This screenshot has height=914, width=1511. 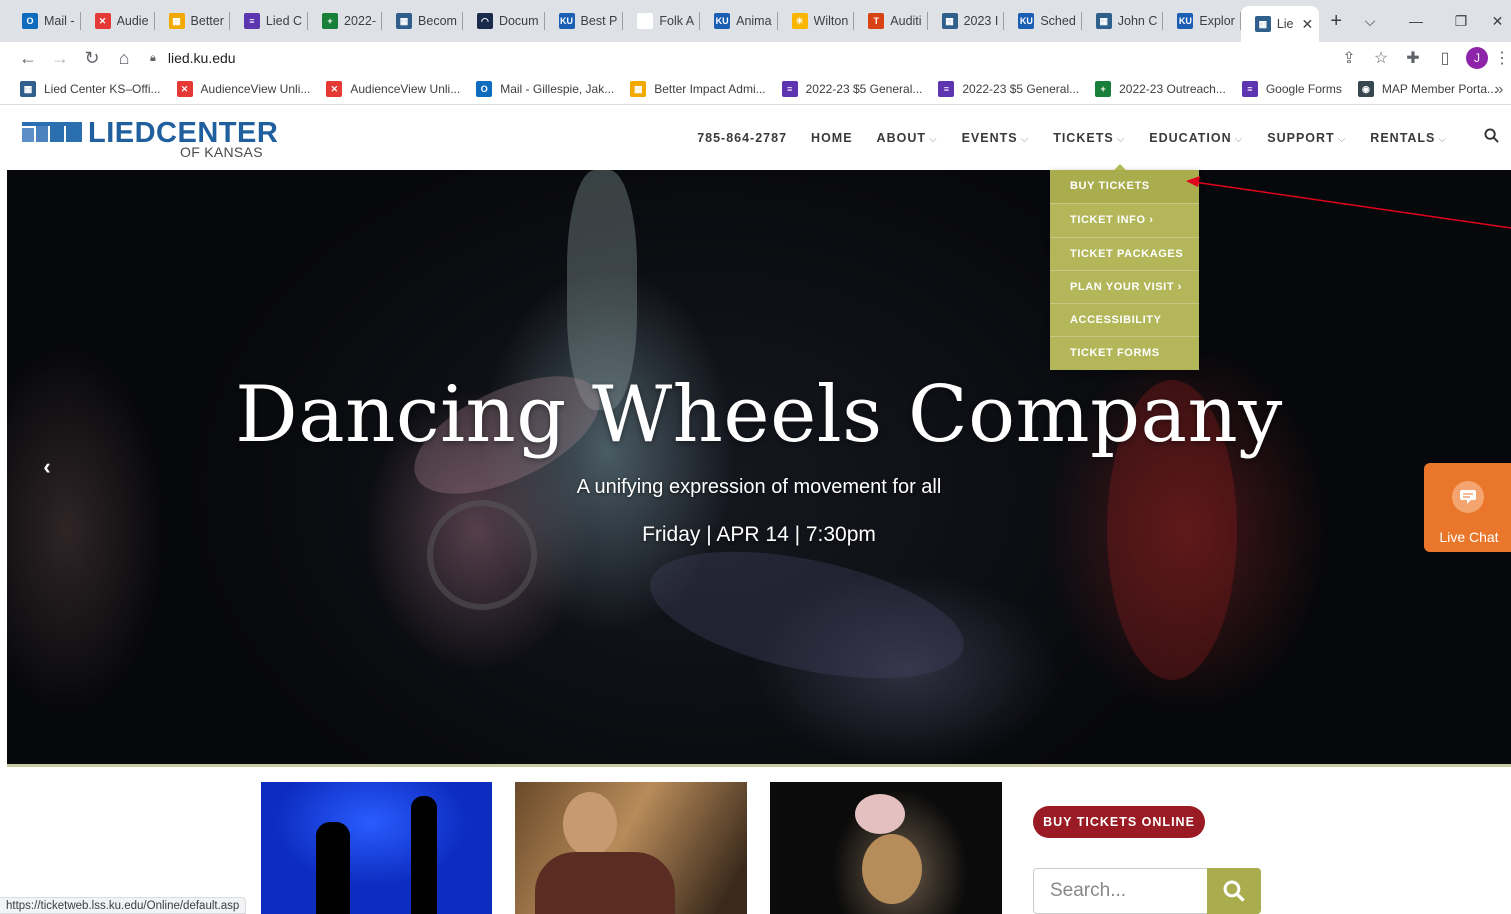 I want to click on browser-tab: ▦ Better, so click(x=192, y=21).